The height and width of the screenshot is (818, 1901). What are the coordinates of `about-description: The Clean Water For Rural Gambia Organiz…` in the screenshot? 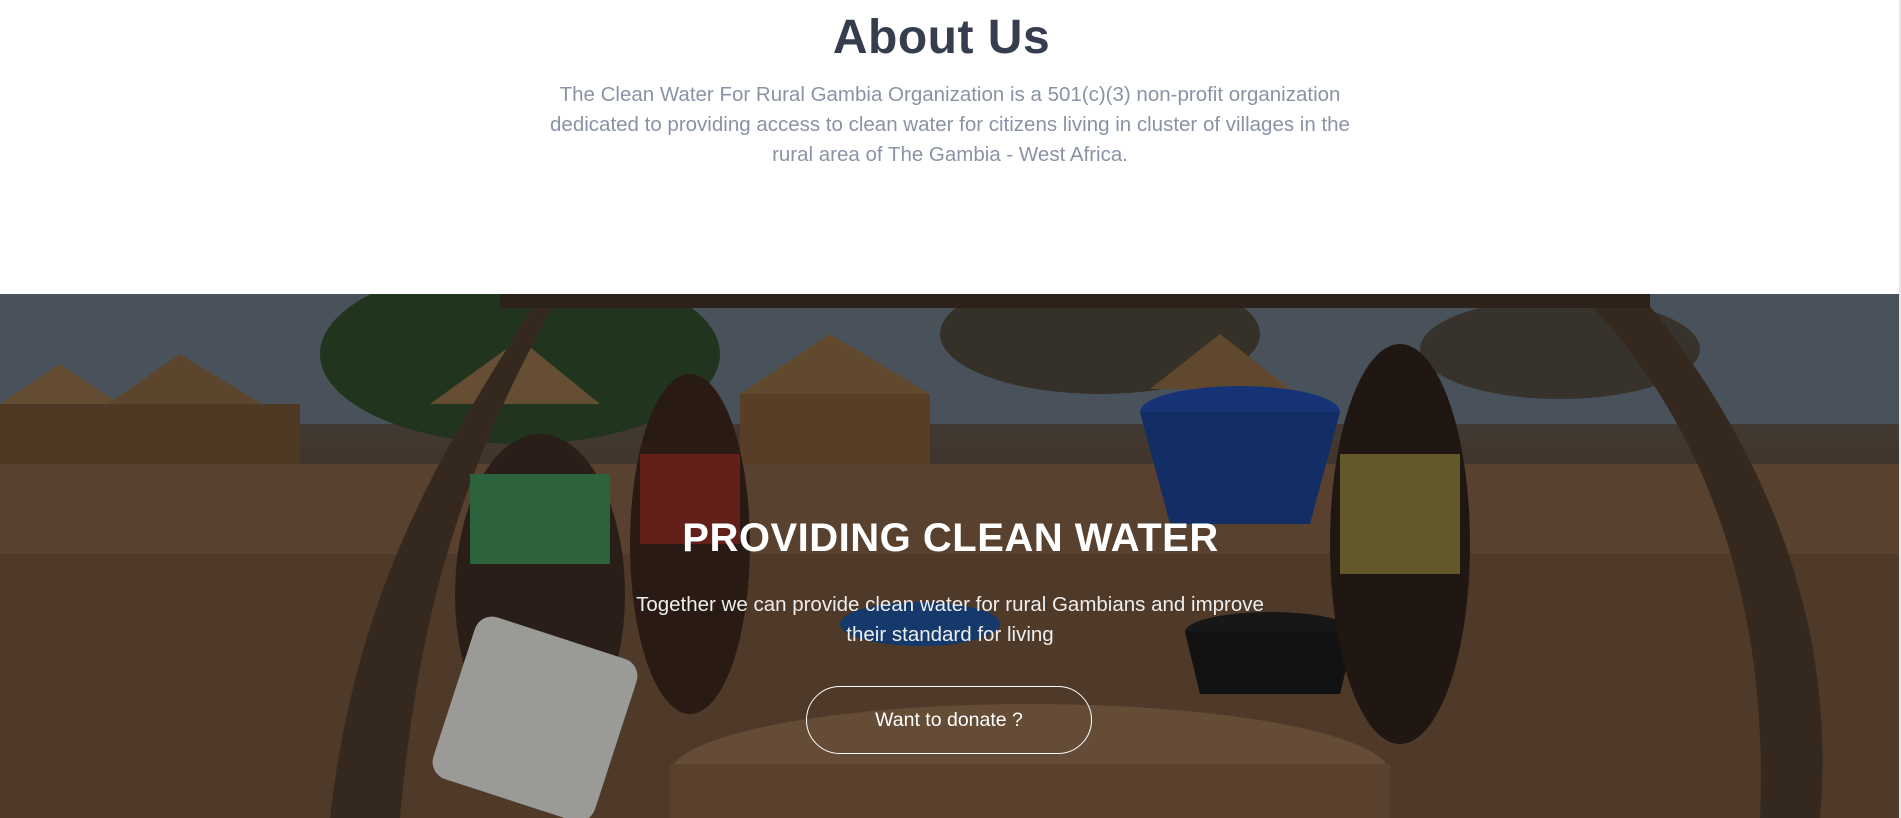 It's located at (950, 124).